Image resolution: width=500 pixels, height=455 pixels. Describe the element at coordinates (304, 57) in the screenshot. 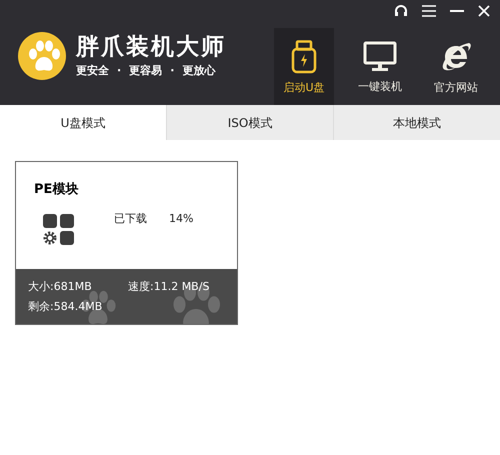

I see `usb-drive-icon` at that location.